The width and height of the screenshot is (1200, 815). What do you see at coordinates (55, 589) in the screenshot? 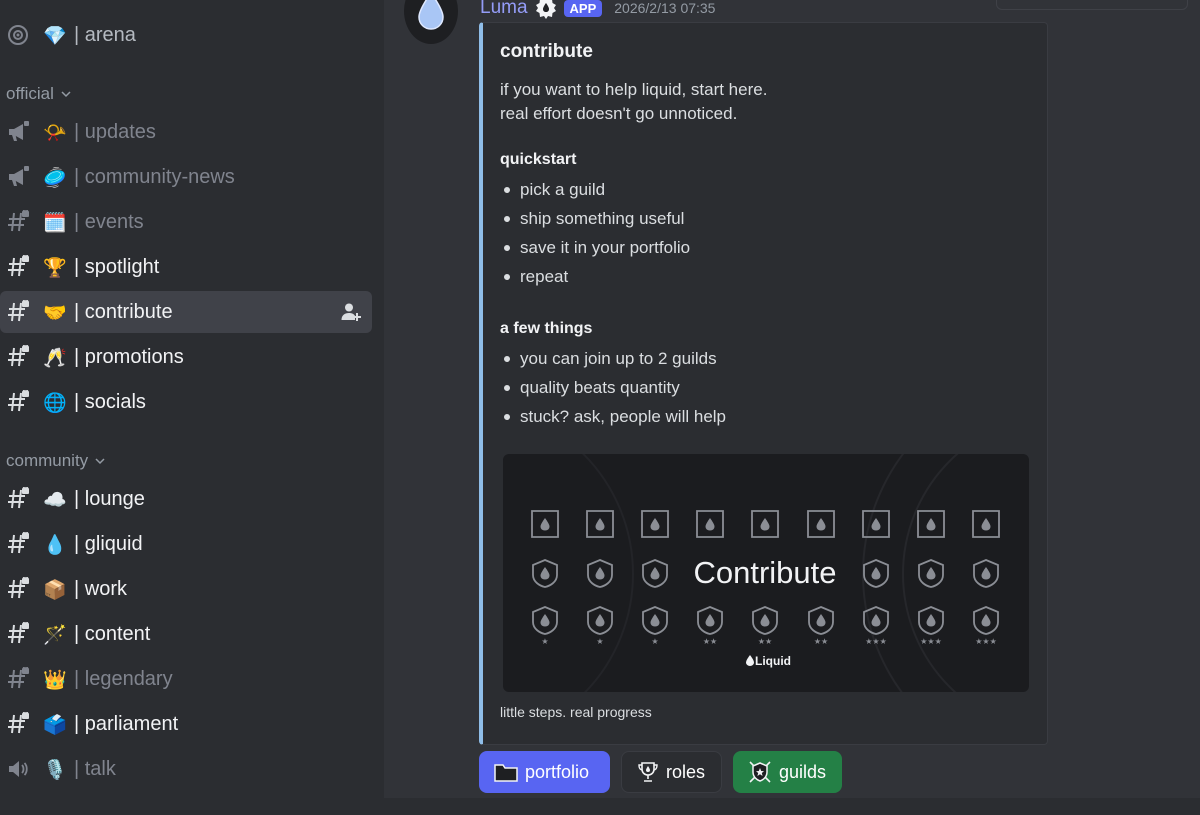
I see `channel-emoji: 📦` at bounding box center [55, 589].